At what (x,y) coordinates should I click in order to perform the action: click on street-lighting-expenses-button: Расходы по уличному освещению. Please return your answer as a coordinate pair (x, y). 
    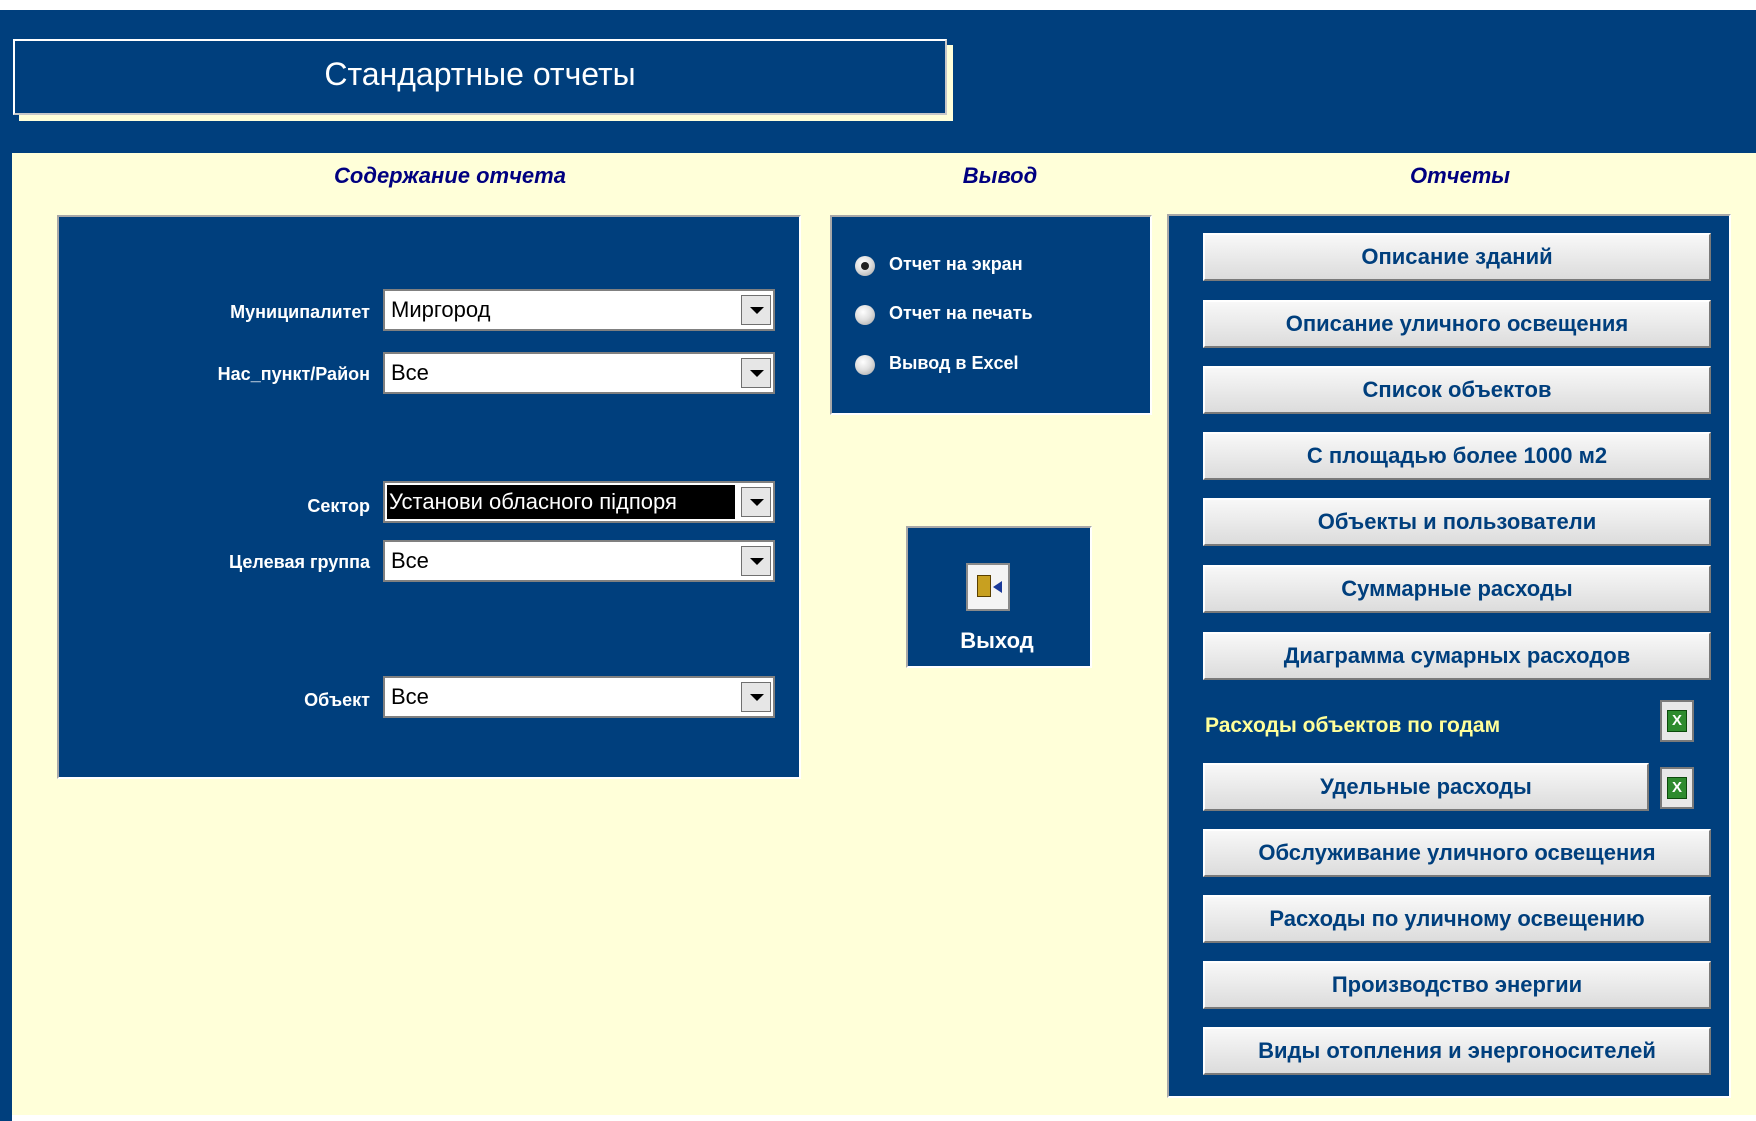
    Looking at the image, I should click on (1457, 919).